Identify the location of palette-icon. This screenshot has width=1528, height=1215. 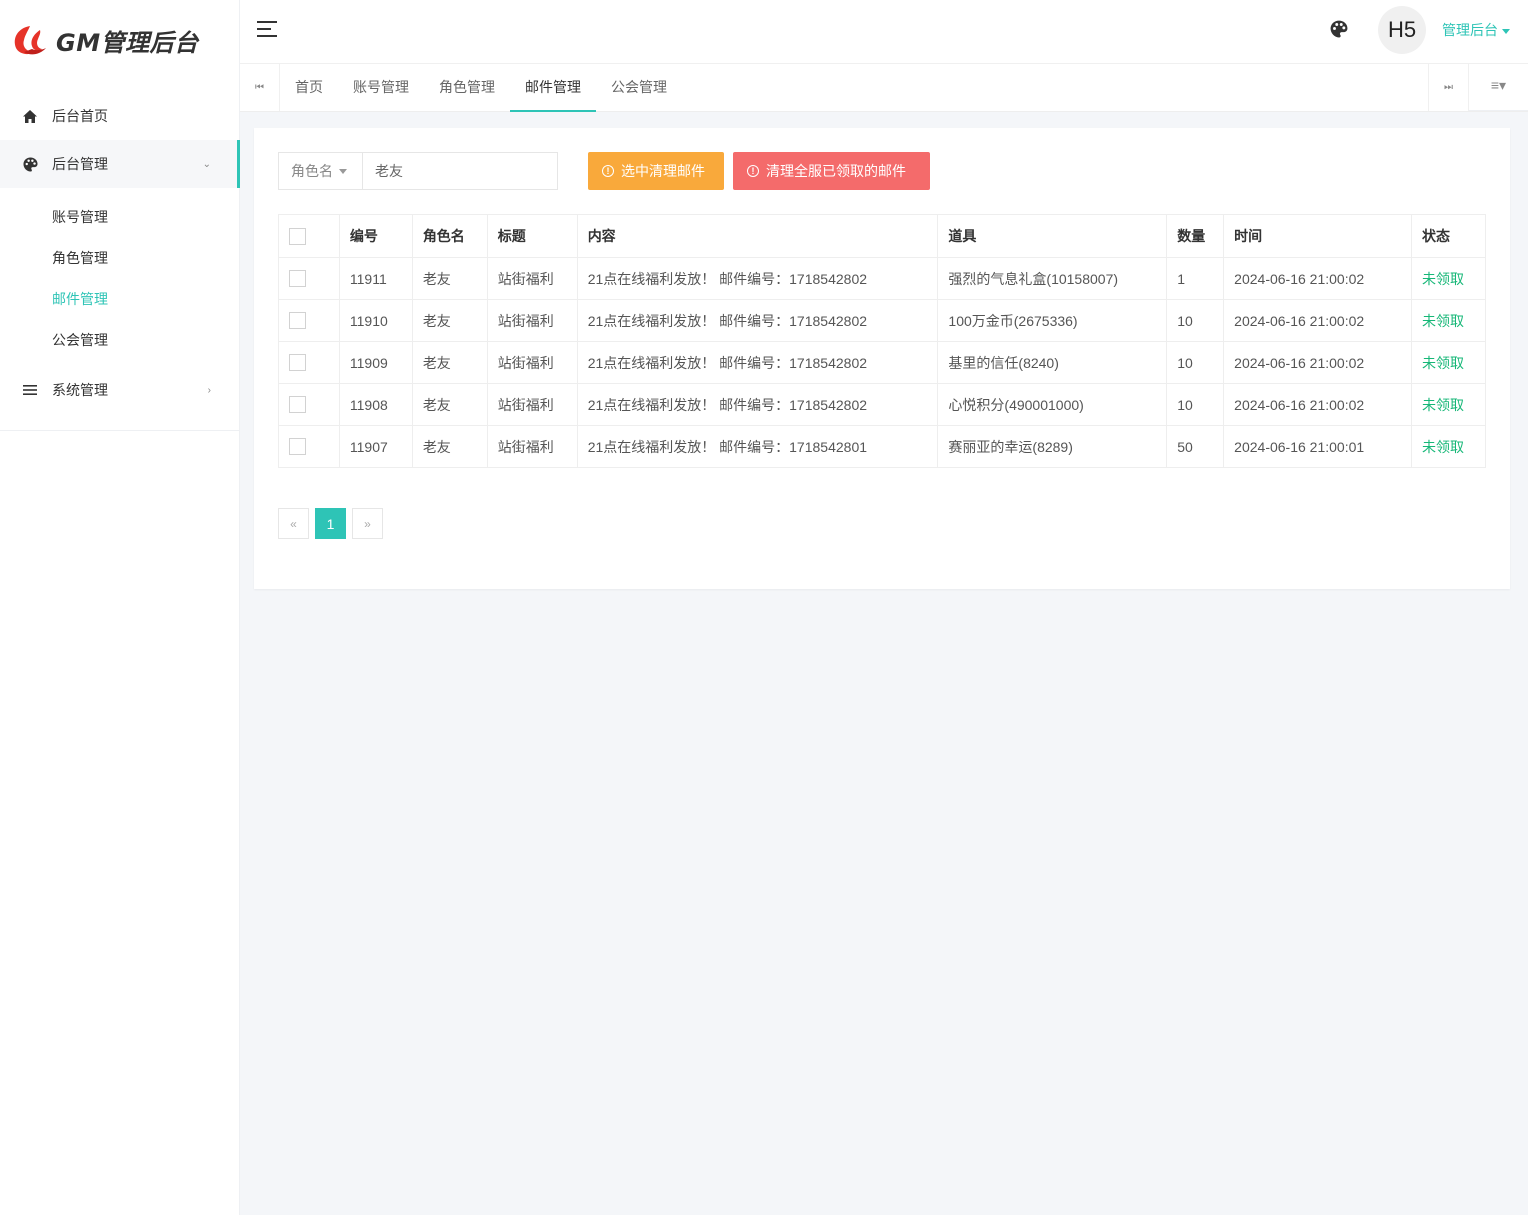
(30, 164).